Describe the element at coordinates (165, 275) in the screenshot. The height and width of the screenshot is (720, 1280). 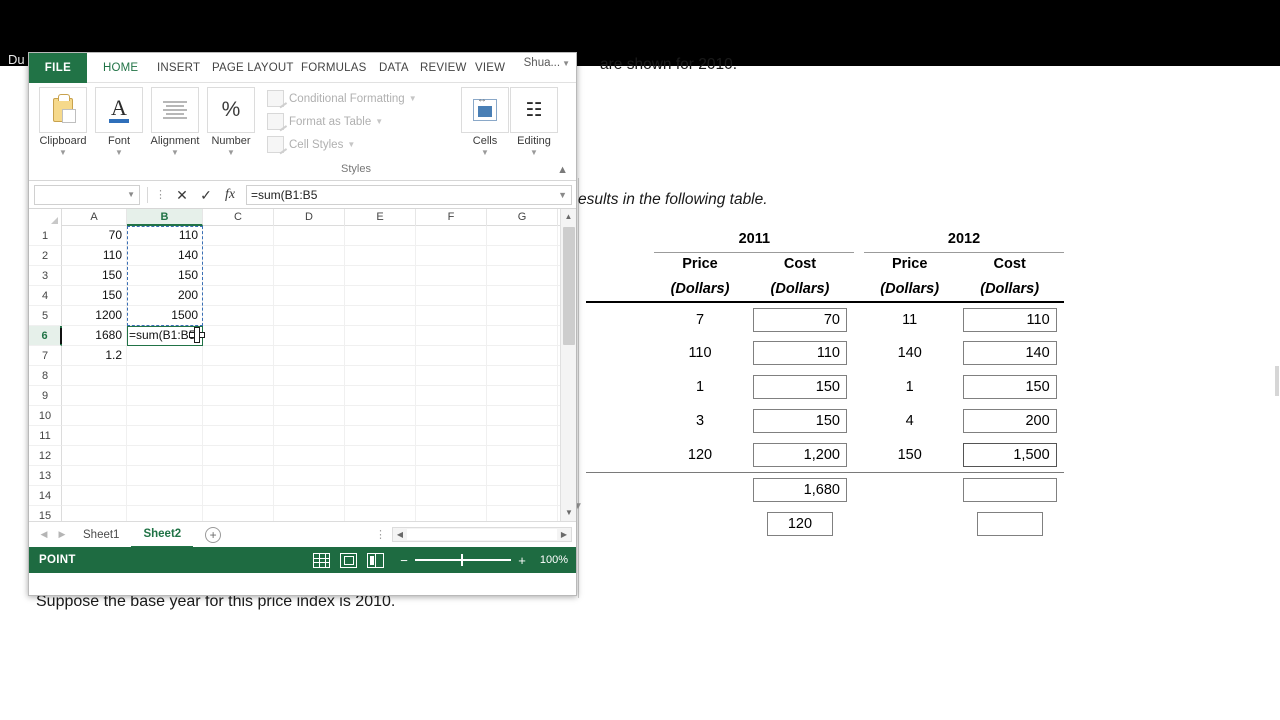
I see `cell-b3: 150` at that location.